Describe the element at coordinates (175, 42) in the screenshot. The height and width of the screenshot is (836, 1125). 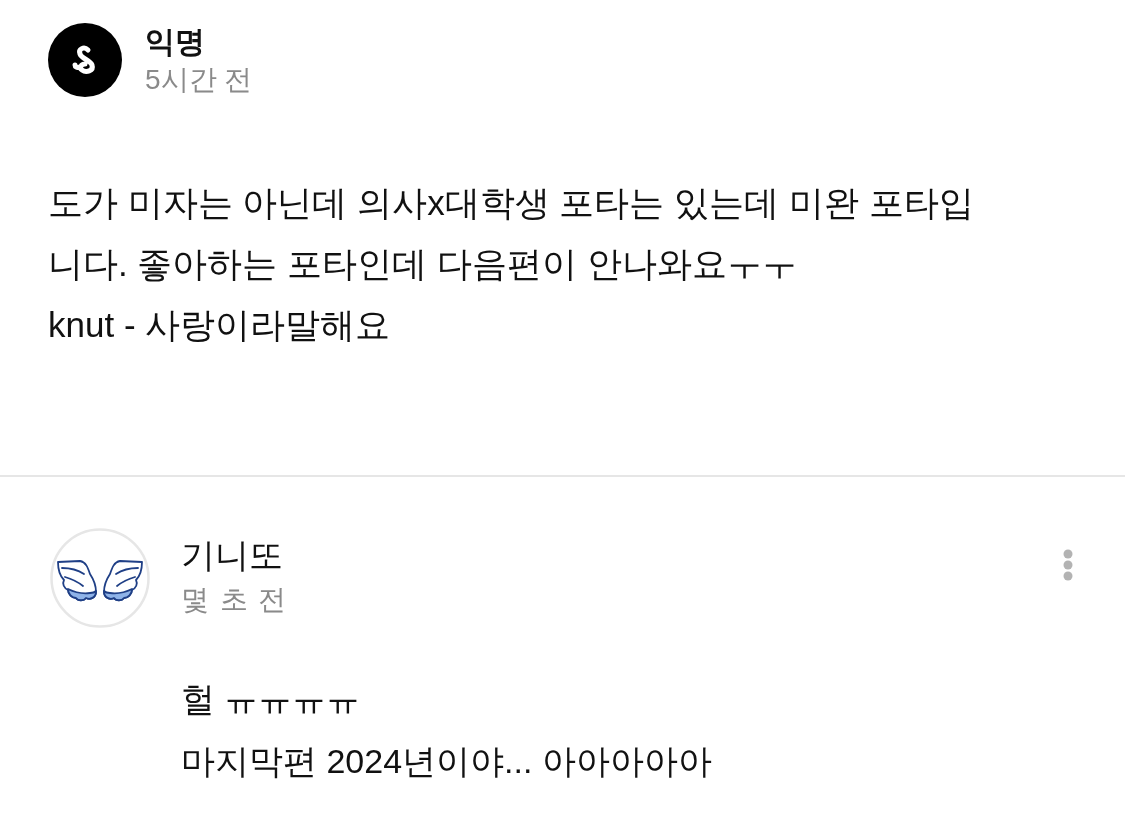
I see `author-name: 익명` at that location.